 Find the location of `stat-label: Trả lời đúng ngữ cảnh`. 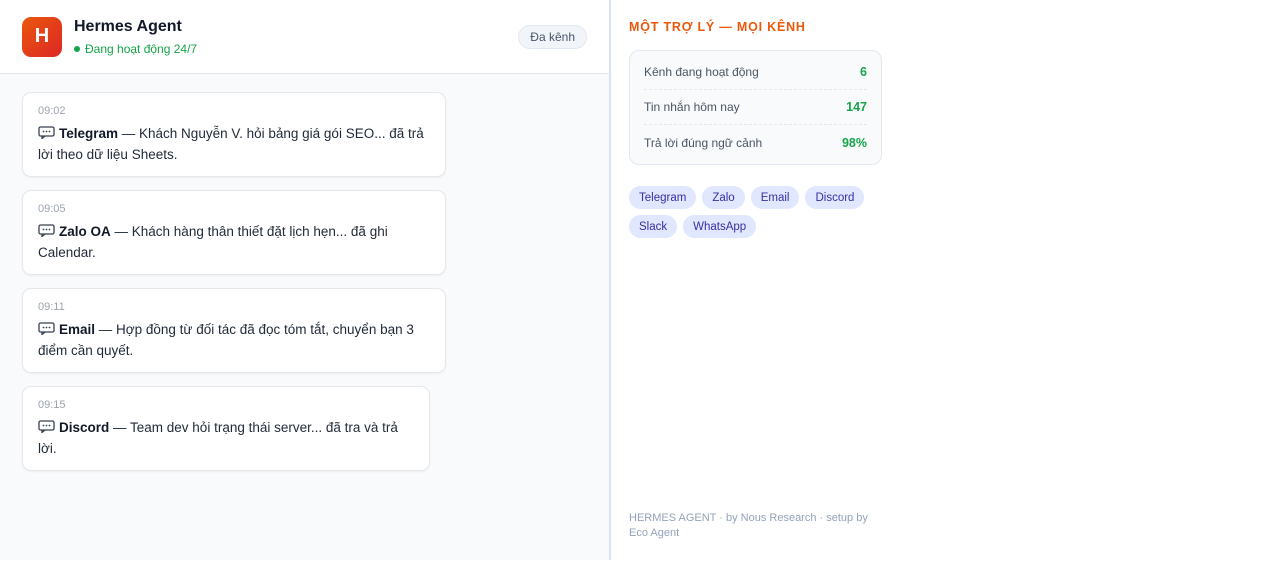

stat-label: Trả lời đúng ngữ cảnh is located at coordinates (703, 142).